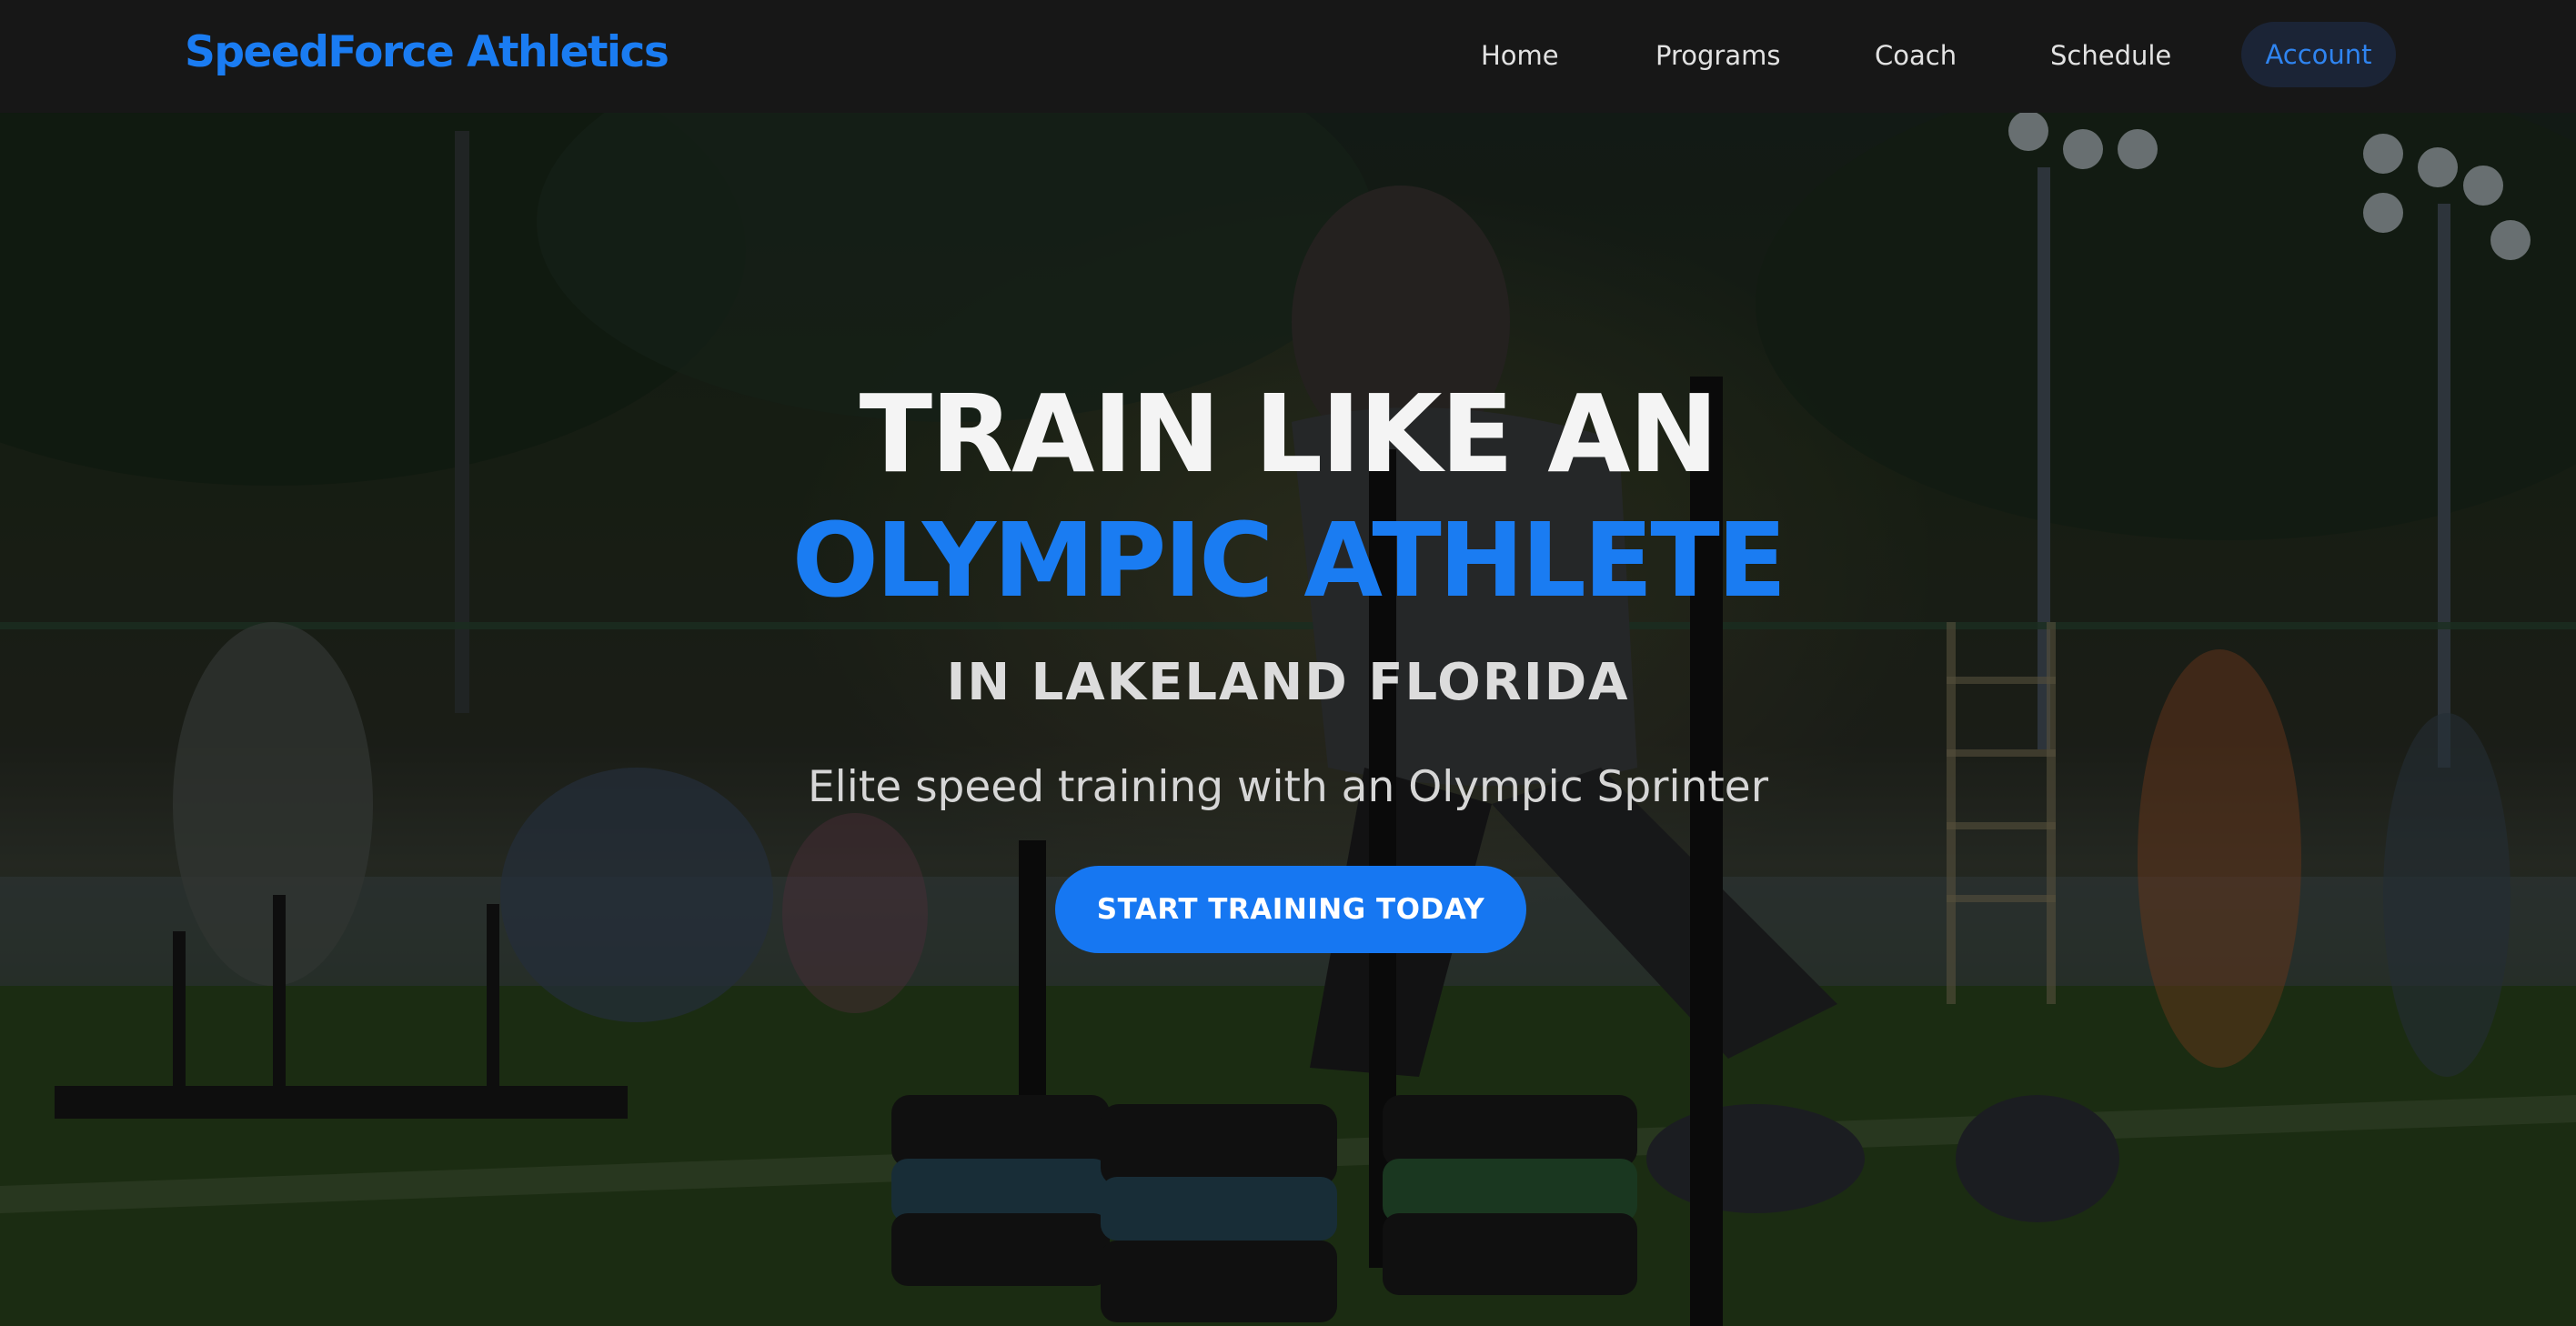 Image resolution: width=2576 pixels, height=1326 pixels. What do you see at coordinates (427, 52) in the screenshot?
I see `brand-logo-link: SpeedForce Athletics` at bounding box center [427, 52].